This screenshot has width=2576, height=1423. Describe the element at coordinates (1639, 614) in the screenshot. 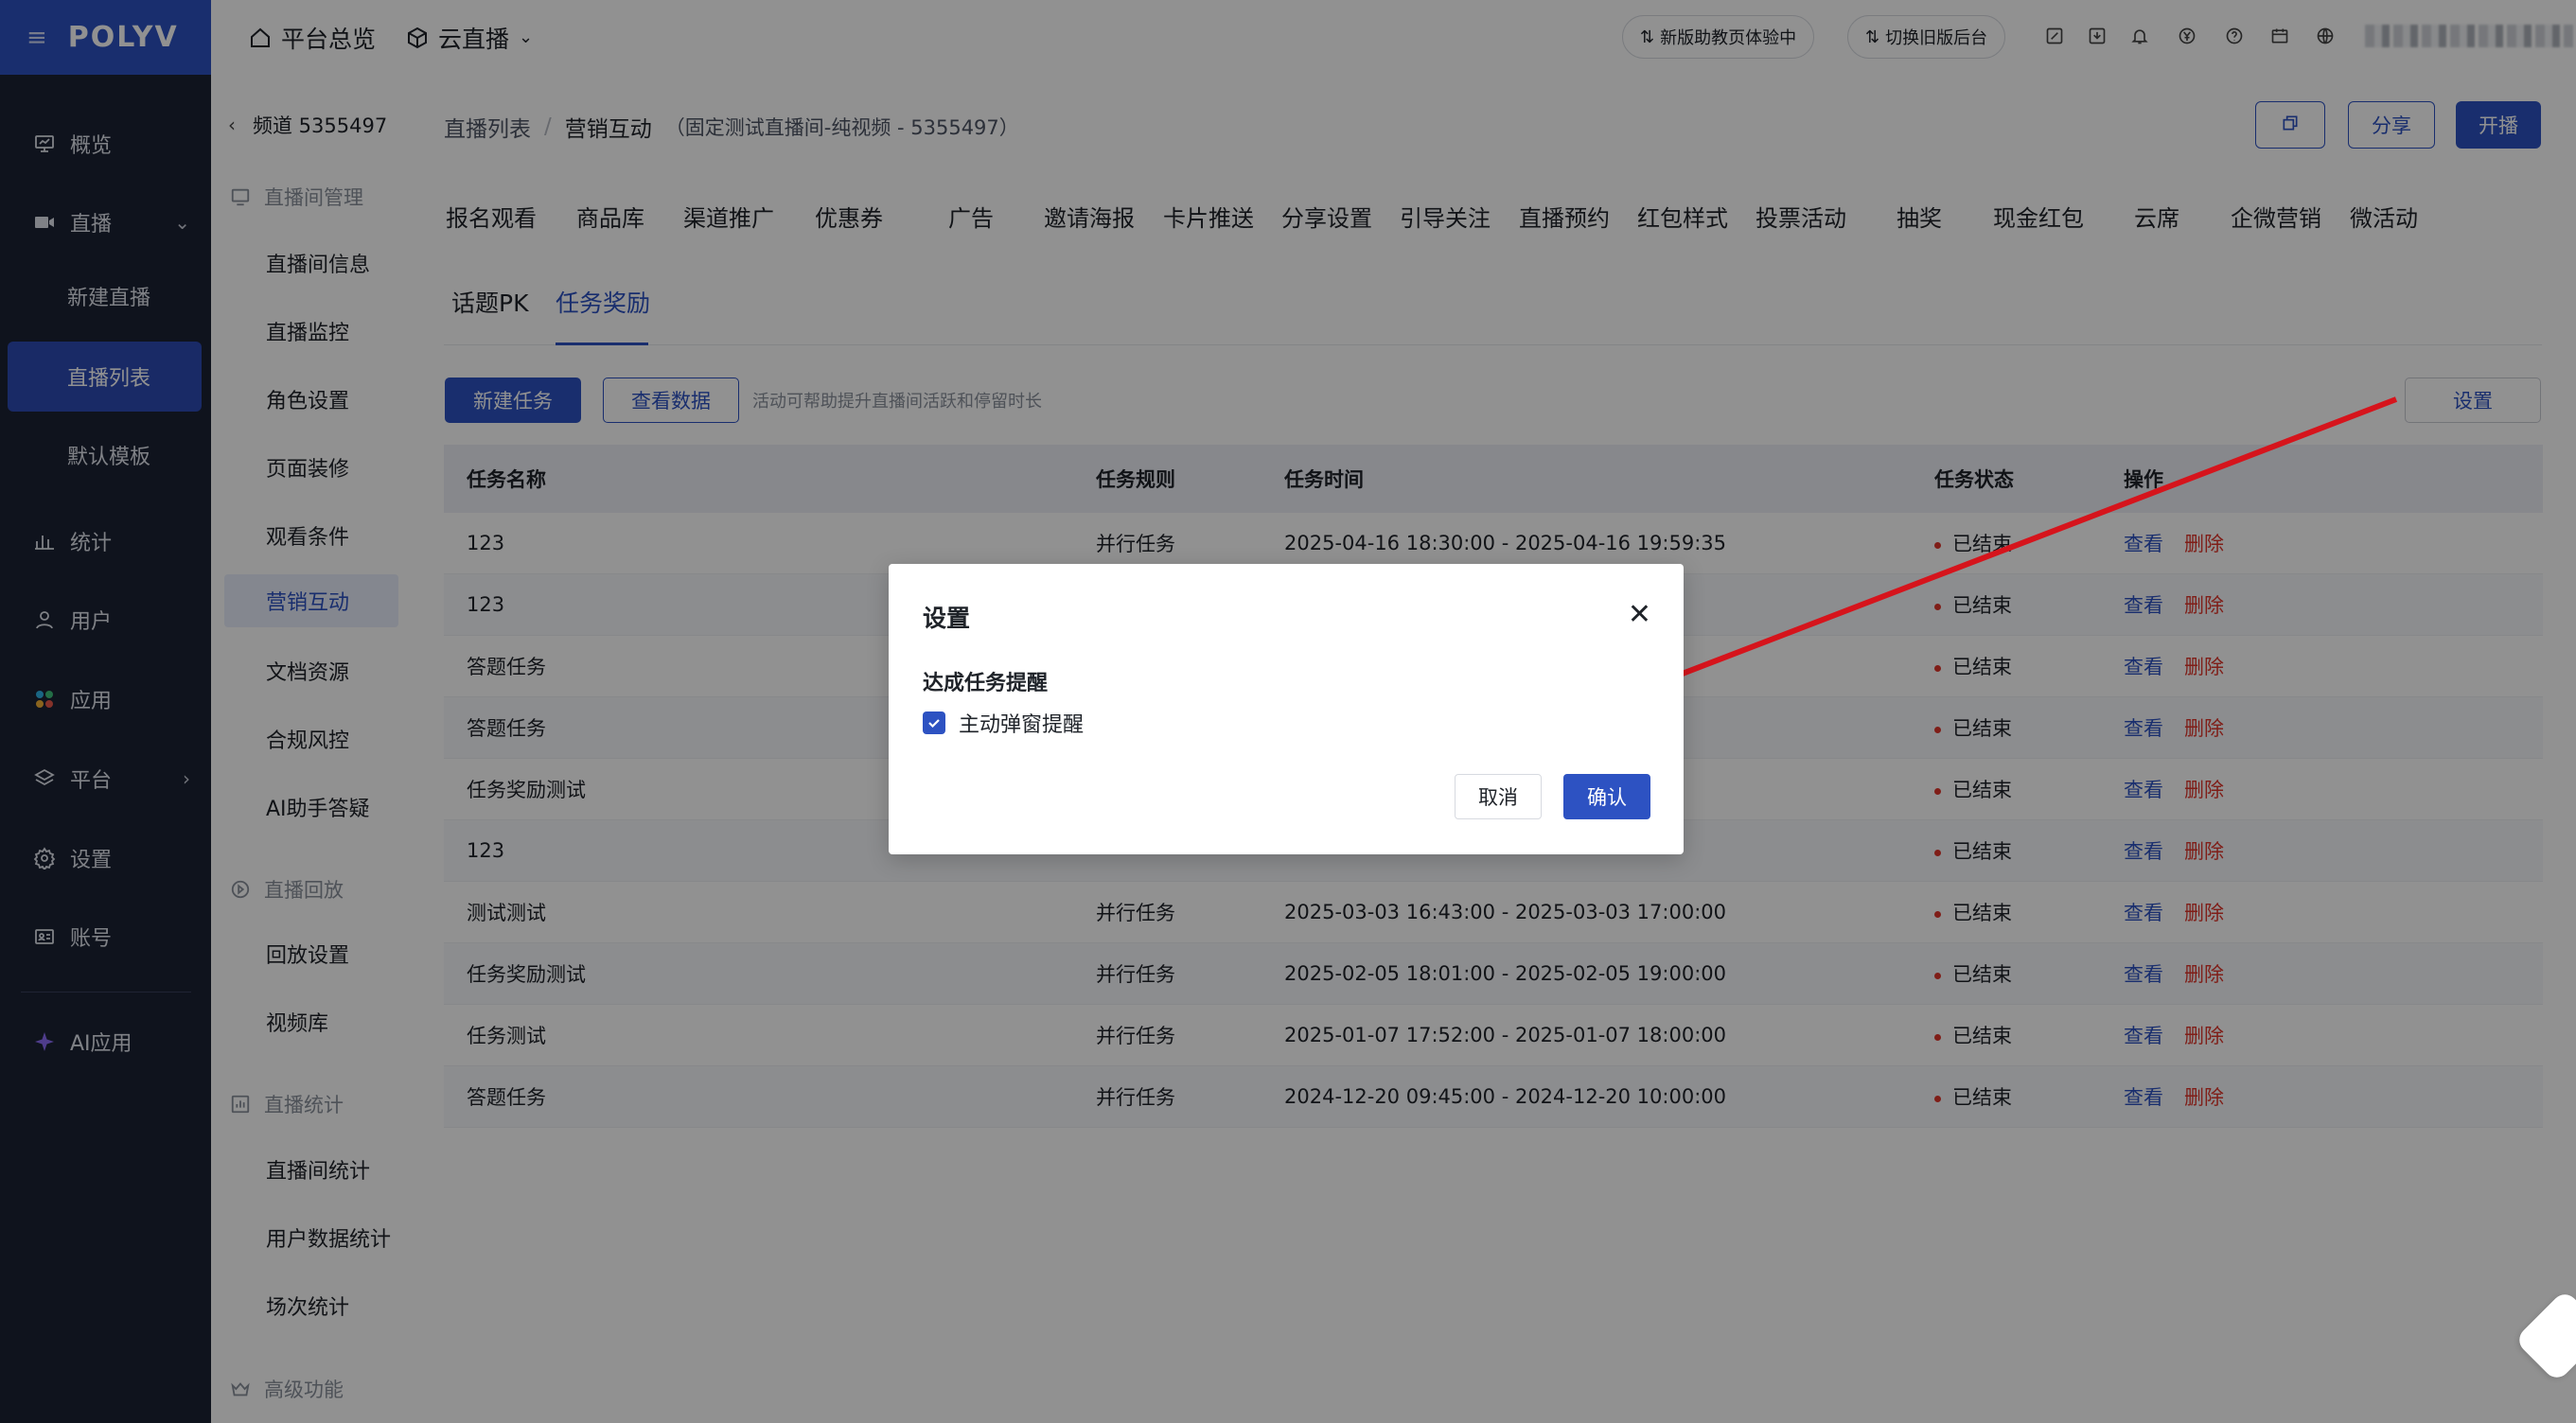

I see `close-icon: ✕` at that location.